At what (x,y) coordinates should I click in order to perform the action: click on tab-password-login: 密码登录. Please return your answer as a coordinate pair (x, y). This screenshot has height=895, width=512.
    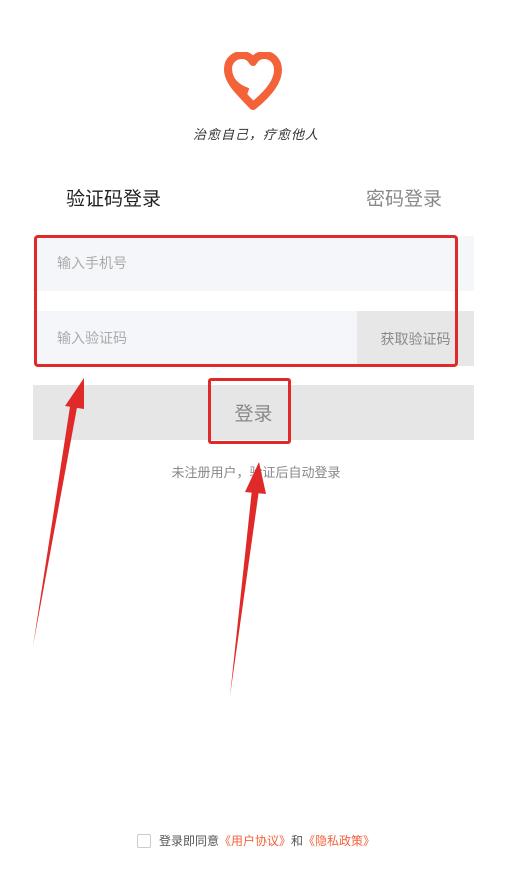
    Looking at the image, I should click on (404, 197).